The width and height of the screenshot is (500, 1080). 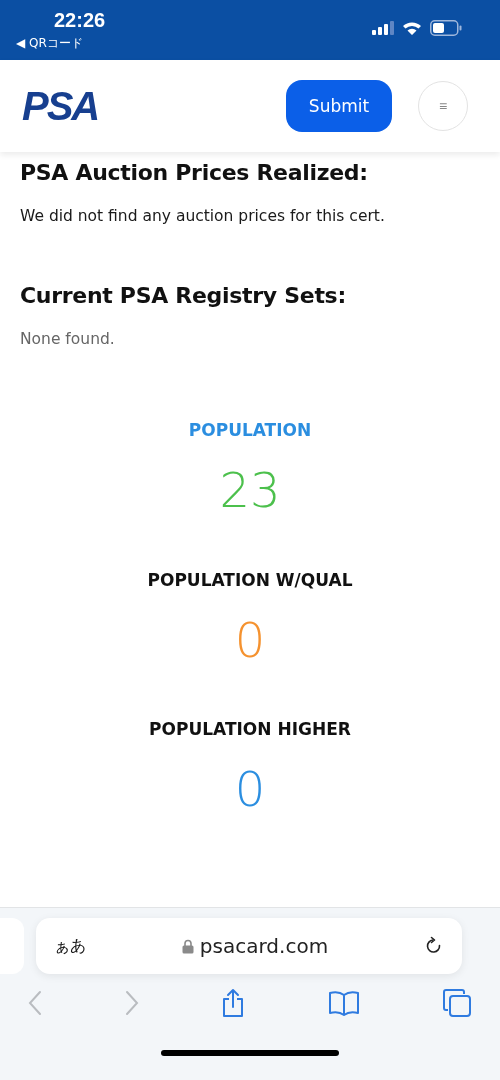 I want to click on menu-button: ≡, so click(x=443, y=106).